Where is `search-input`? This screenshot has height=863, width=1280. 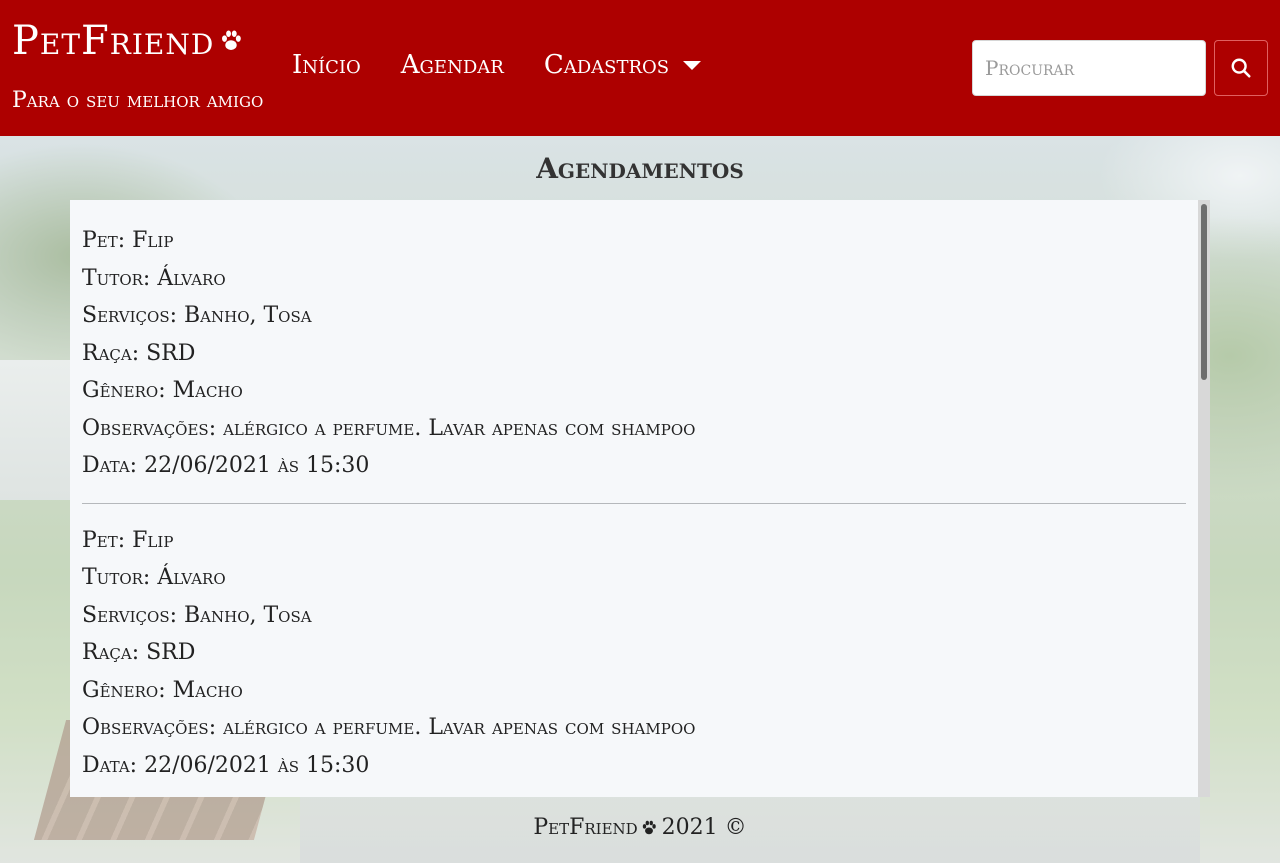 search-input is located at coordinates (1089, 68).